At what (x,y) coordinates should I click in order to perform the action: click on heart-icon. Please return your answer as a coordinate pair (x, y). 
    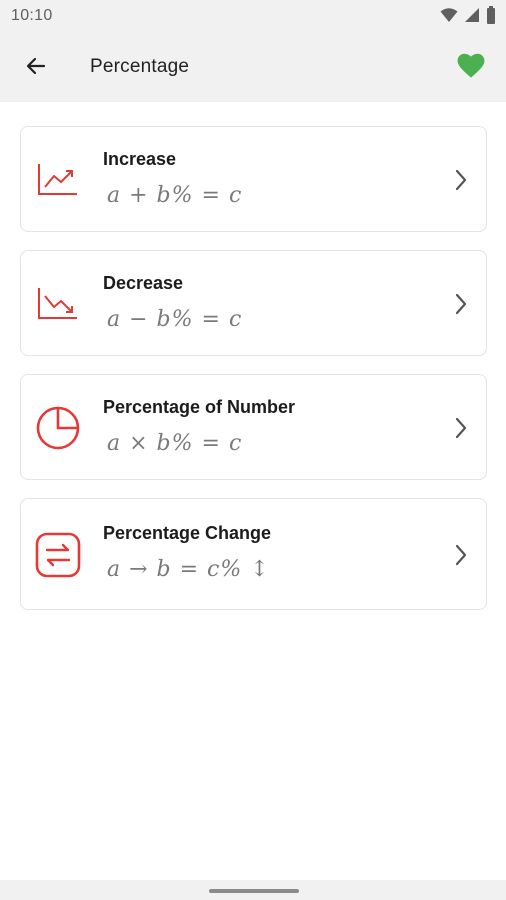
    Looking at the image, I should click on (471, 68).